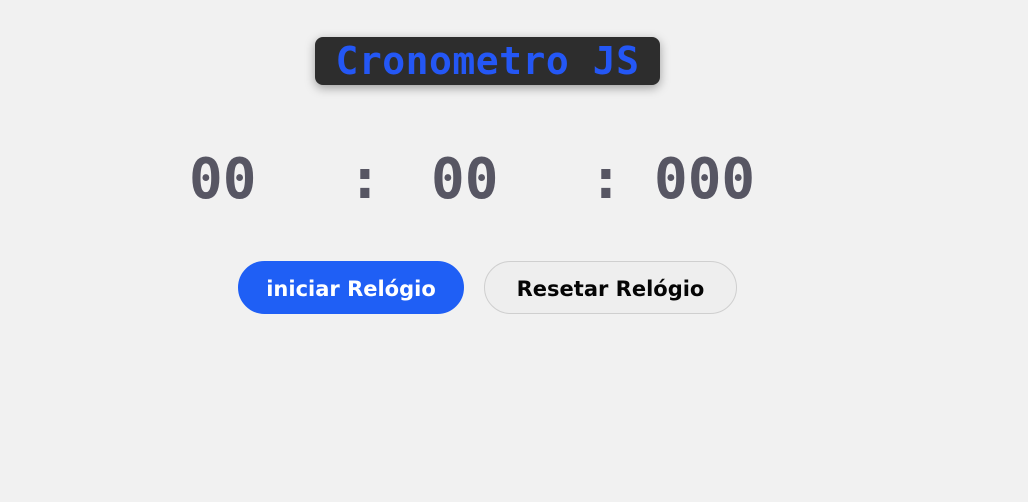 Image resolution: width=1028 pixels, height=502 pixels. Describe the element at coordinates (610, 287) in the screenshot. I see `reset-clock-button: Resetar Relógio` at that location.